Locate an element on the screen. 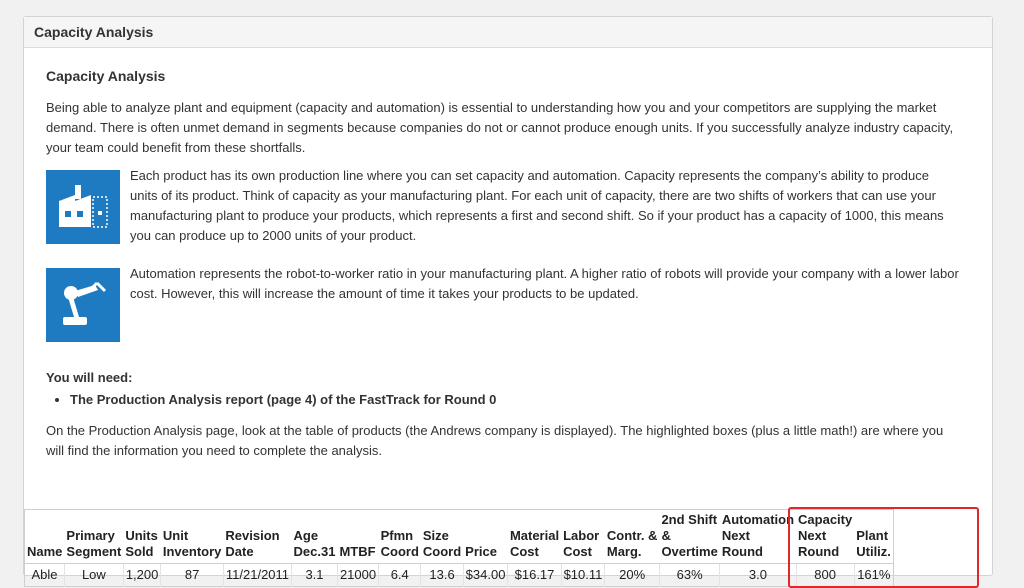  col-contr: Contr. & Marg. is located at coordinates (632, 536).